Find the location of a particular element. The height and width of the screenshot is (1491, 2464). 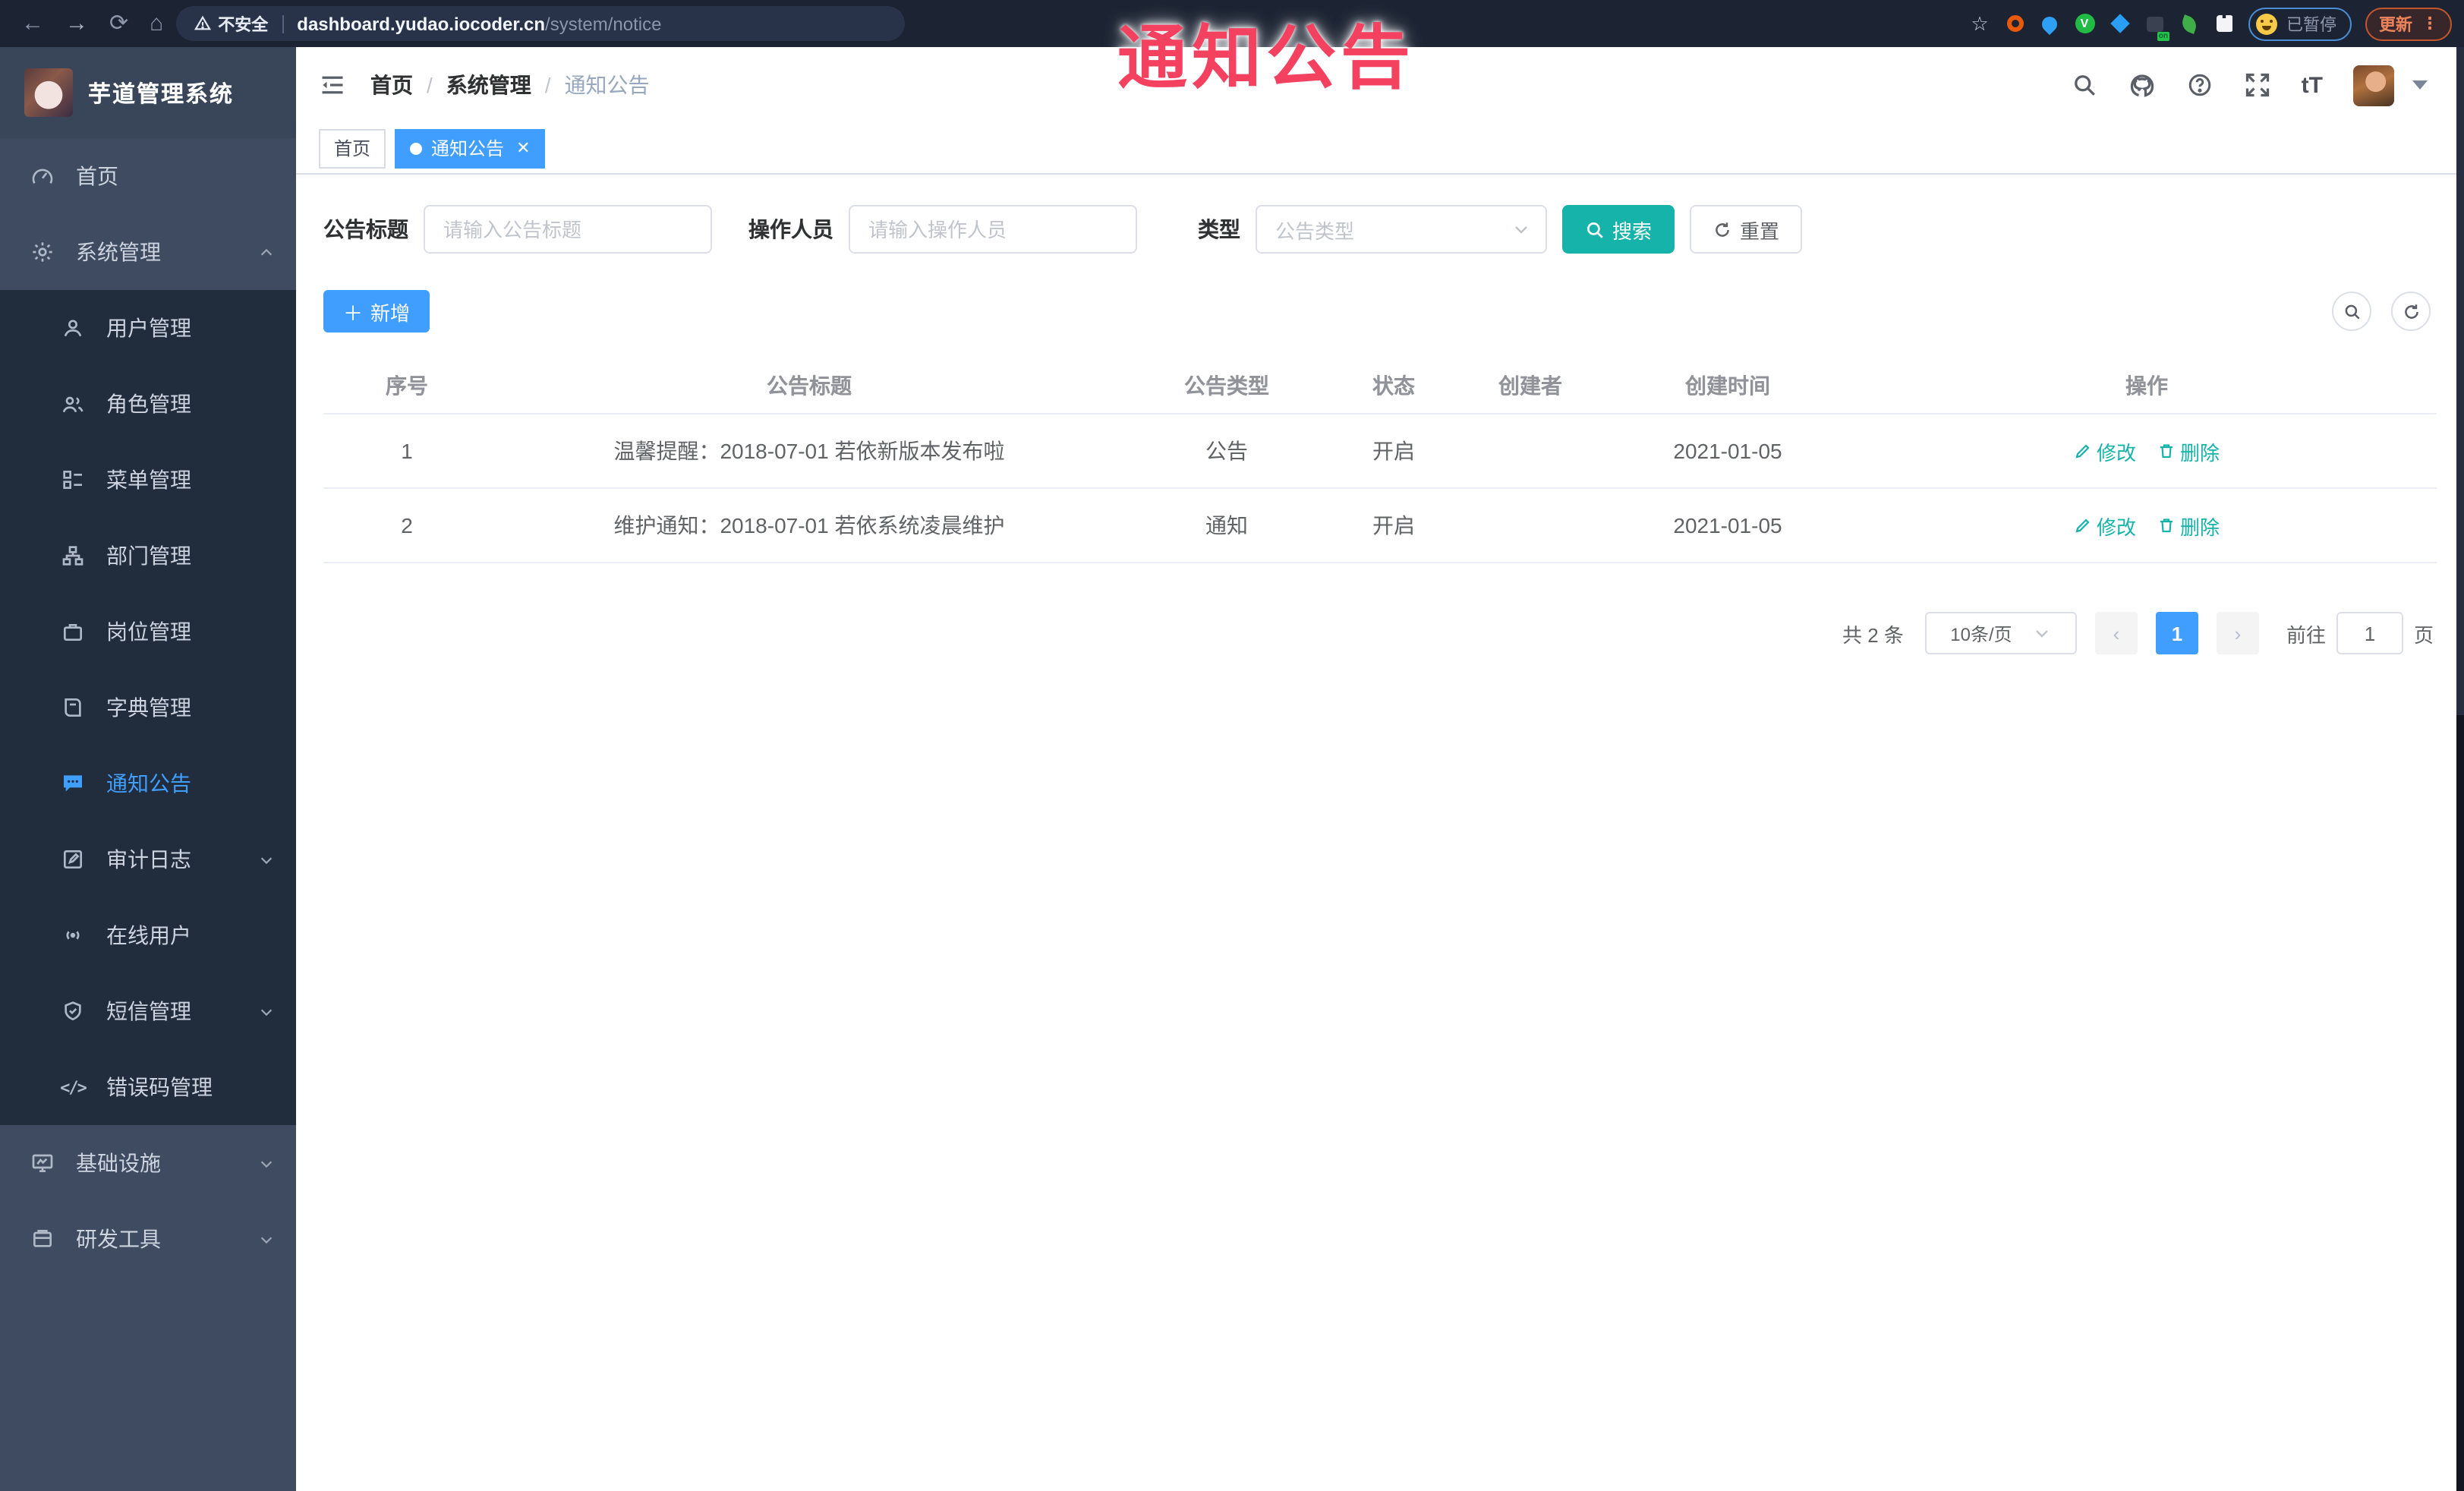

sidebar-item-system: 系统管理 is located at coordinates (148, 252).